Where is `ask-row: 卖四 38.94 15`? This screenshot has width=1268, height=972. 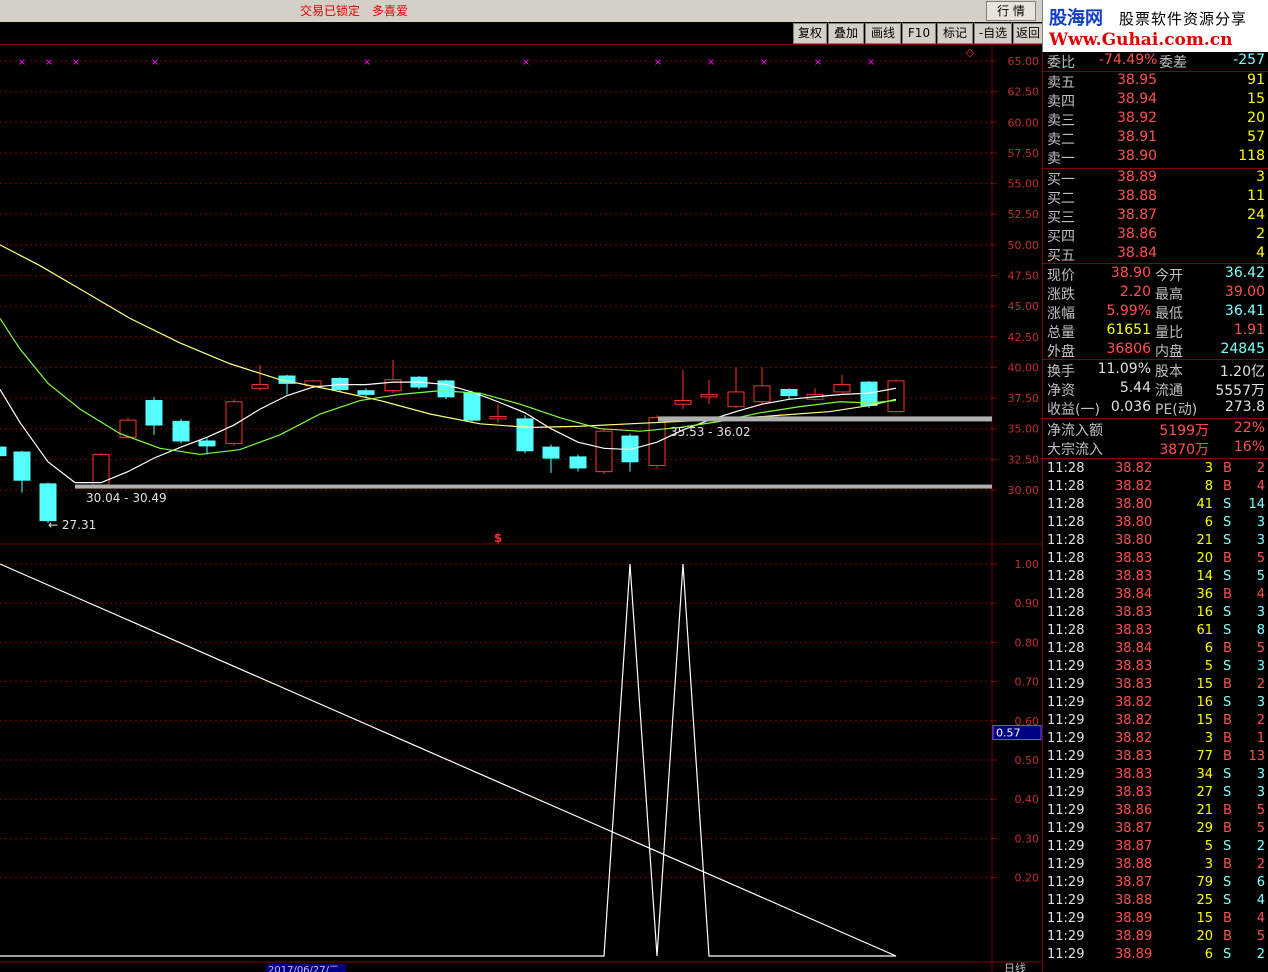
ask-row: 卖四 38.94 15 is located at coordinates (1155, 100).